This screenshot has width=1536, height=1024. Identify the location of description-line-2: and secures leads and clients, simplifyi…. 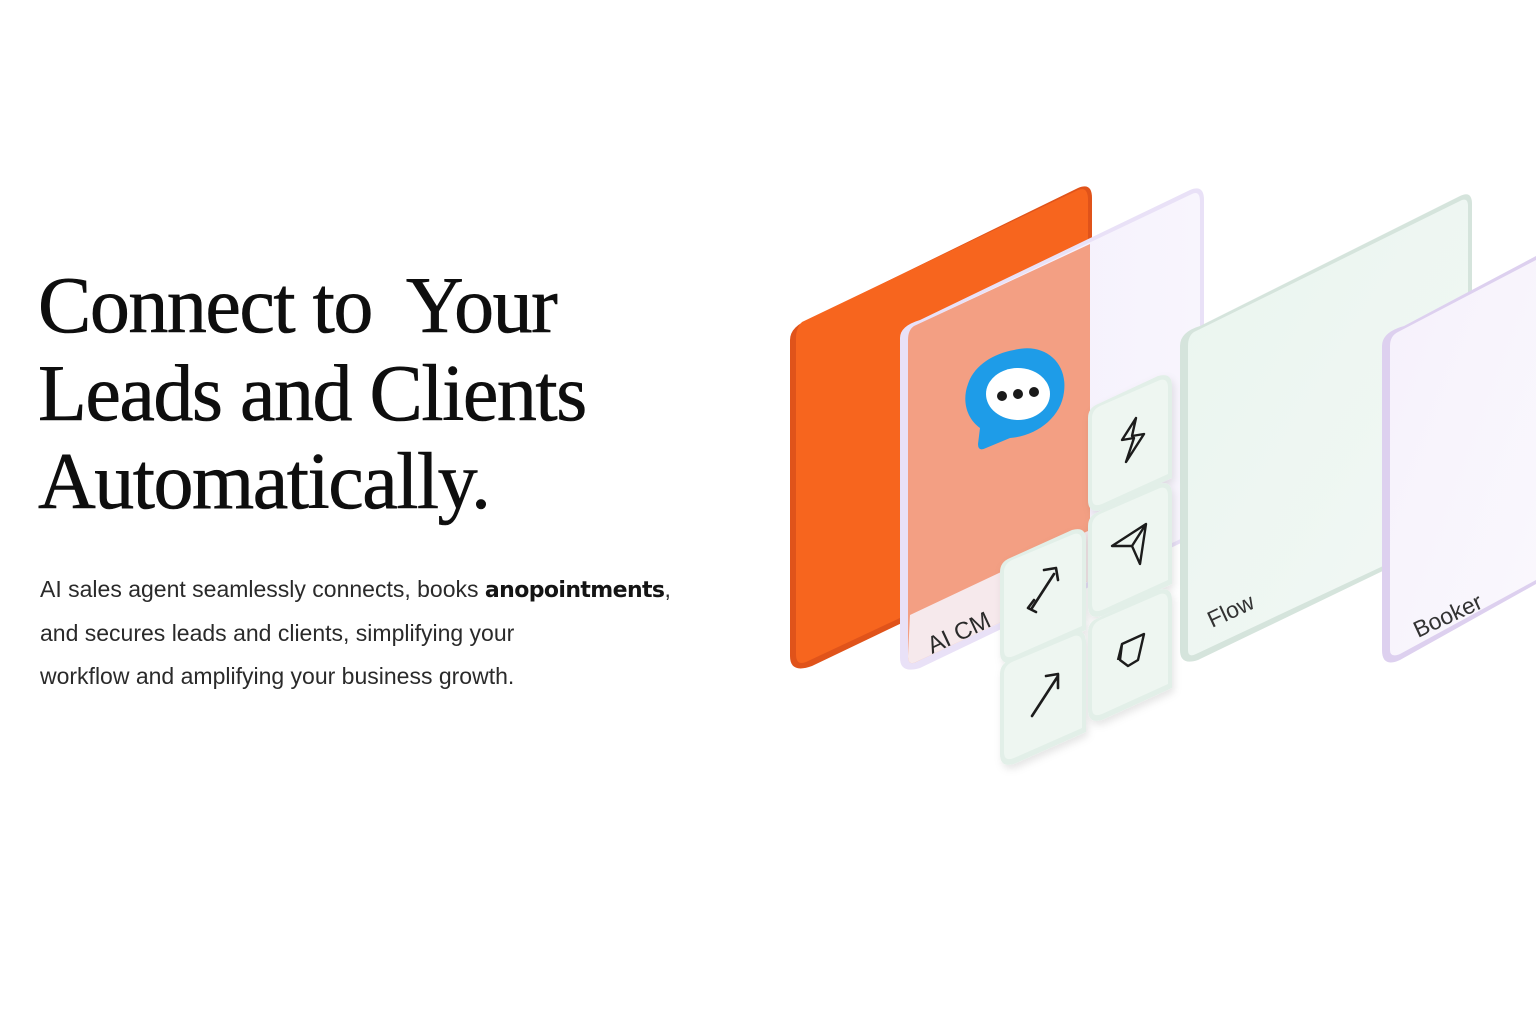
(277, 633).